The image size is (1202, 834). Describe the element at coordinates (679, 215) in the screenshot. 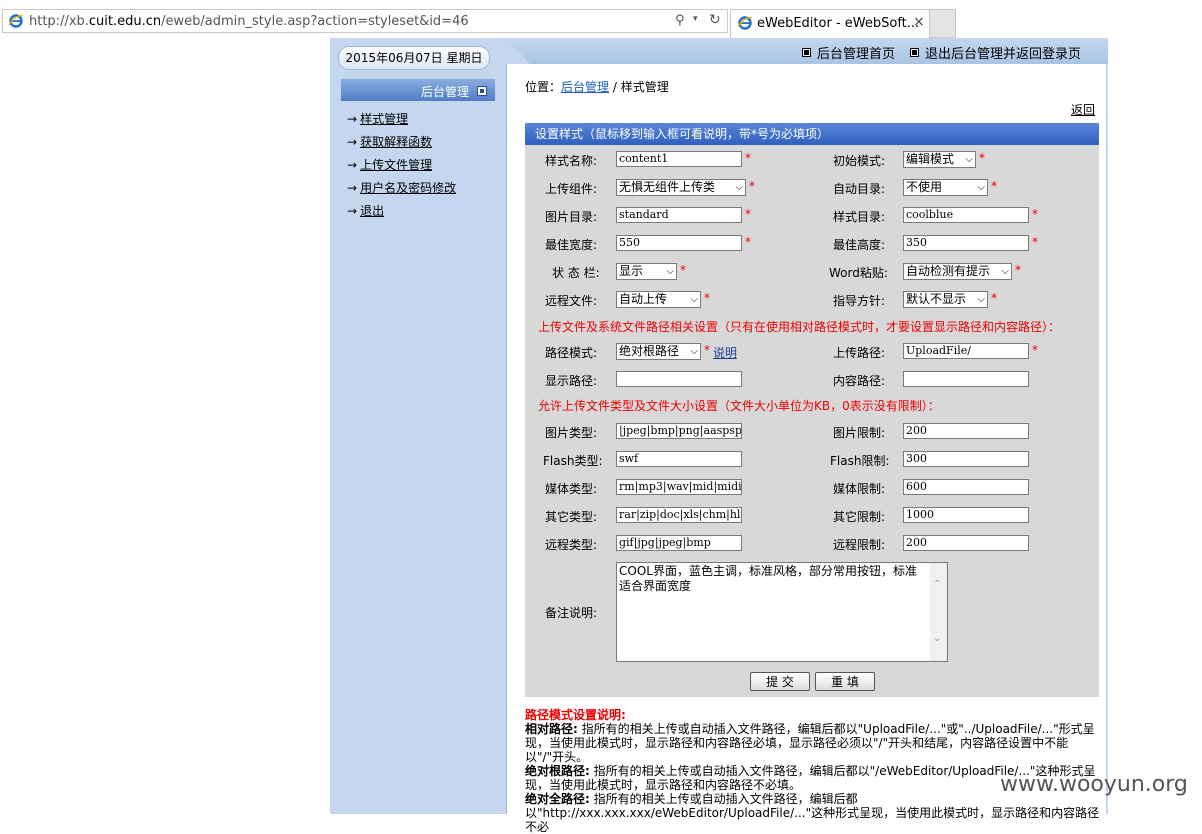

I see `image-dir-input: standard` at that location.